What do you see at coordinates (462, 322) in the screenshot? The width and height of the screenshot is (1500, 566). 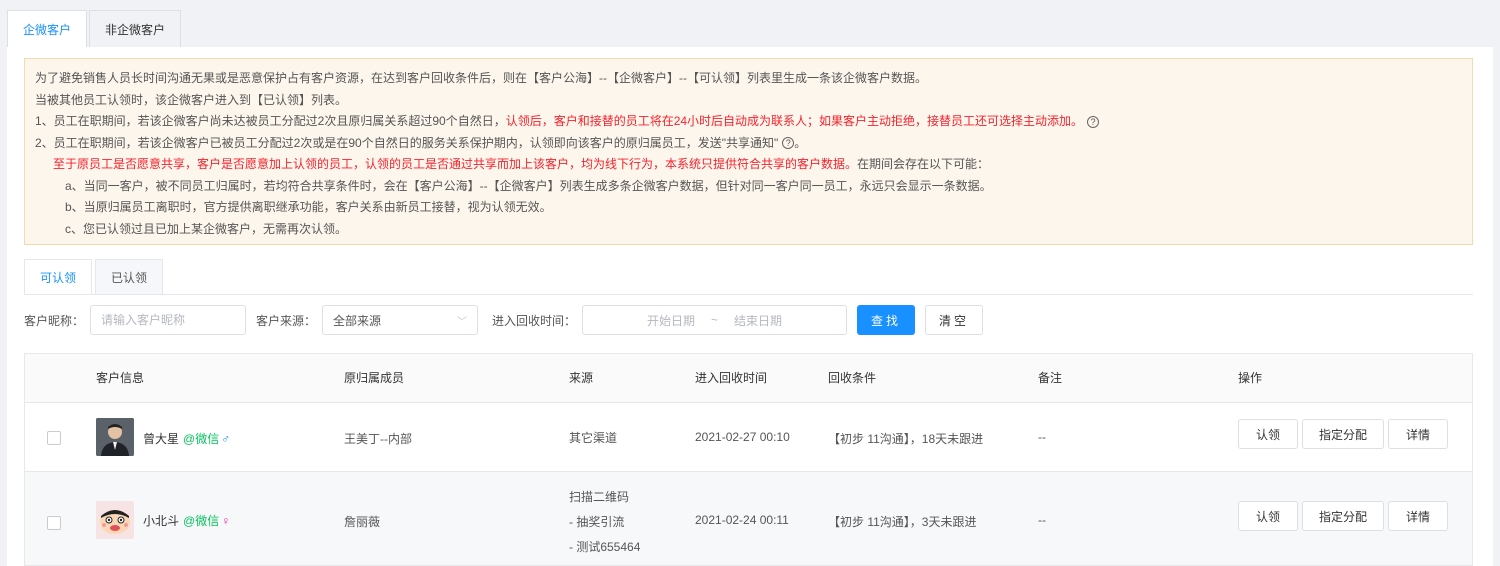 I see `chevron-down-icon: ﹀` at bounding box center [462, 322].